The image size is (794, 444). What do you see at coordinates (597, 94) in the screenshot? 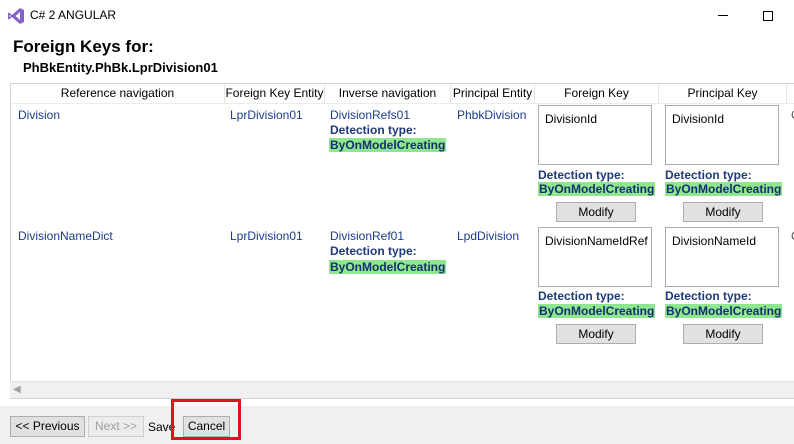
I see `column-header-foreign-key: Foreign Key` at bounding box center [597, 94].